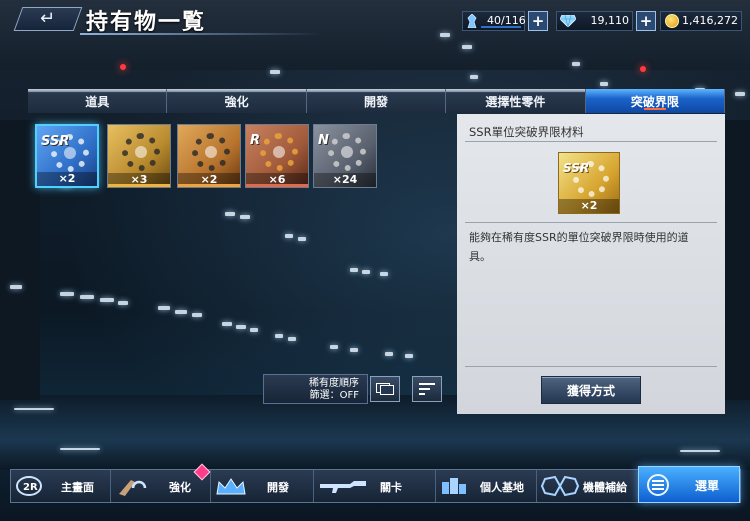  I want to click on menu-icon, so click(658, 487).